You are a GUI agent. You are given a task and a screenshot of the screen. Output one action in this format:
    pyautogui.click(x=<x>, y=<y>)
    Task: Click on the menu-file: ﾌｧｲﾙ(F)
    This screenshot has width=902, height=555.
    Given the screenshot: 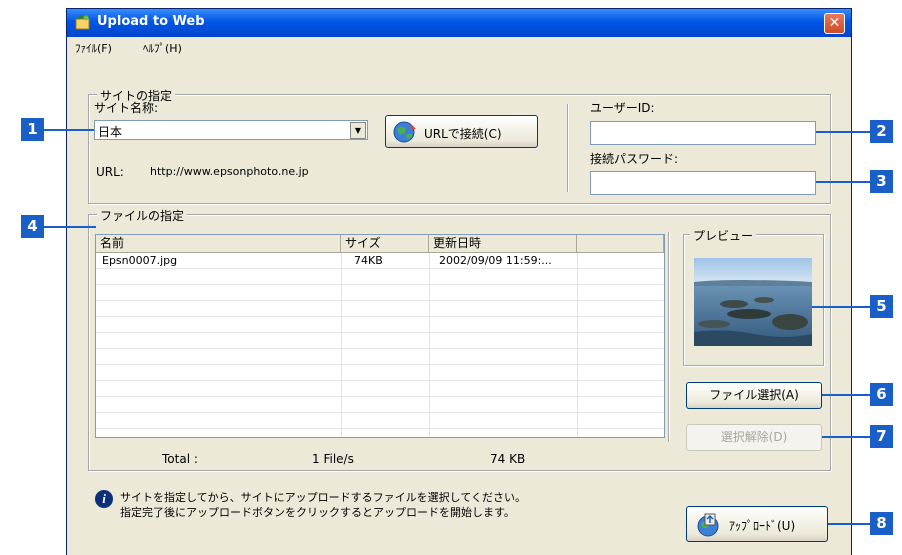 What is the action you would take?
    pyautogui.click(x=93, y=48)
    